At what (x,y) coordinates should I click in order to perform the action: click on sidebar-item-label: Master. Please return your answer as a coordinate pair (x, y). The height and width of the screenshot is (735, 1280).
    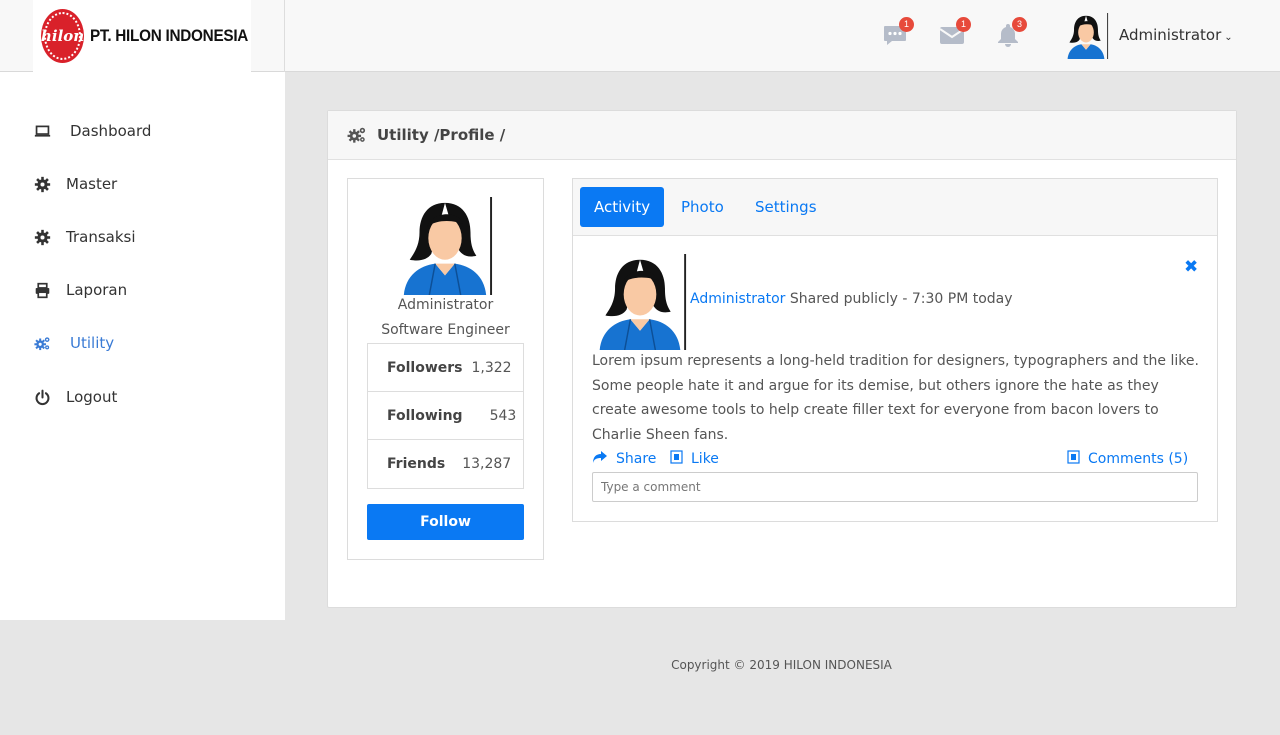
    Looking at the image, I should click on (92, 184).